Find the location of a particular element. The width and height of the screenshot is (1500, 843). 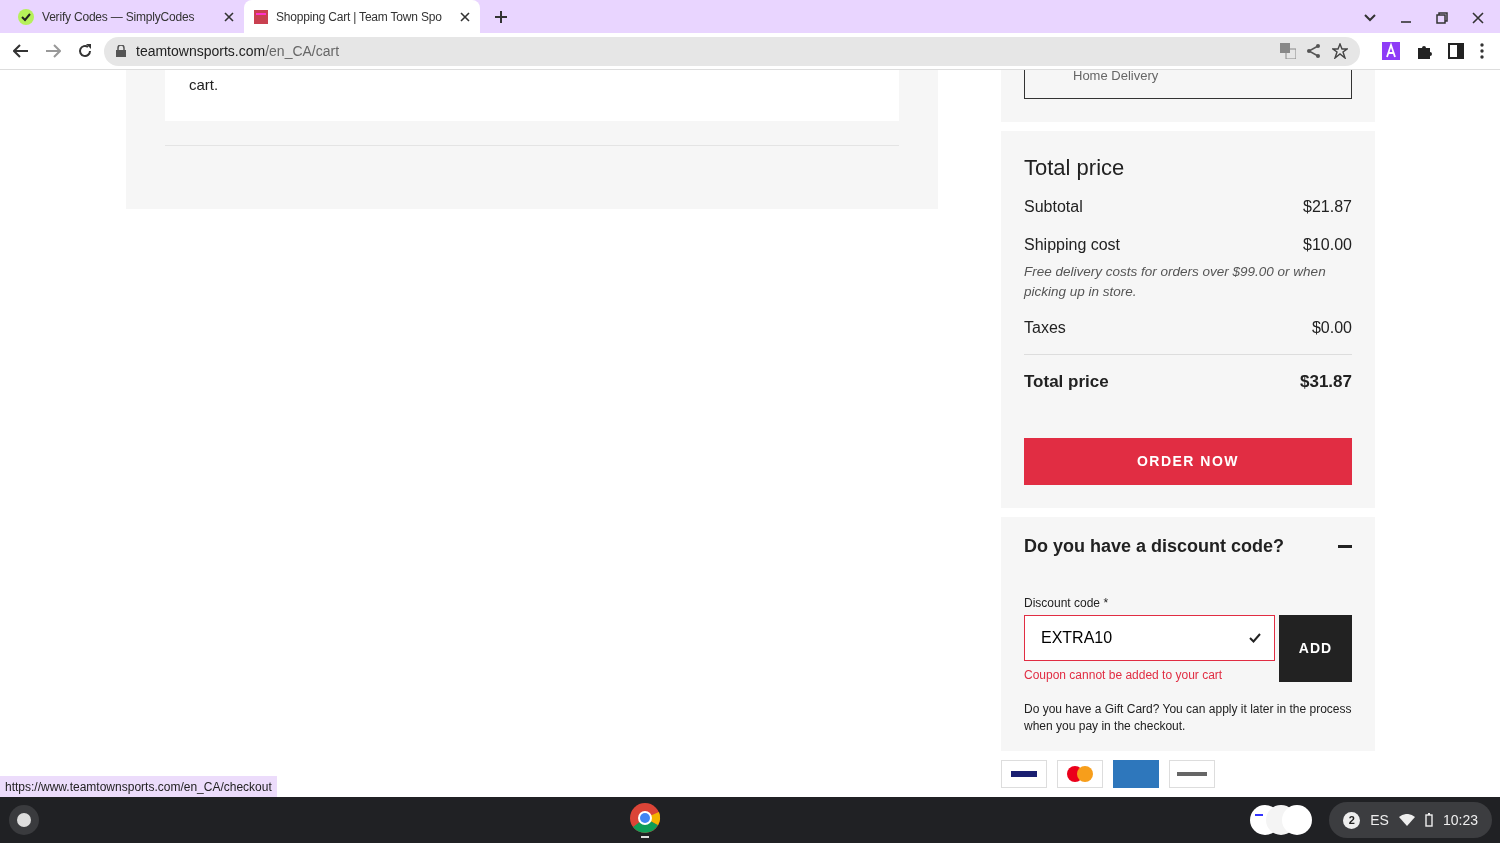

wifi-icon is located at coordinates (1406, 820).